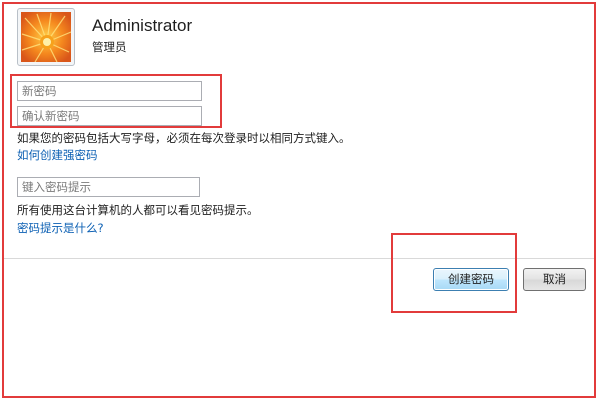 The height and width of the screenshot is (402, 600). I want to click on strong-password-link: 如何创建强密码, so click(57, 155).